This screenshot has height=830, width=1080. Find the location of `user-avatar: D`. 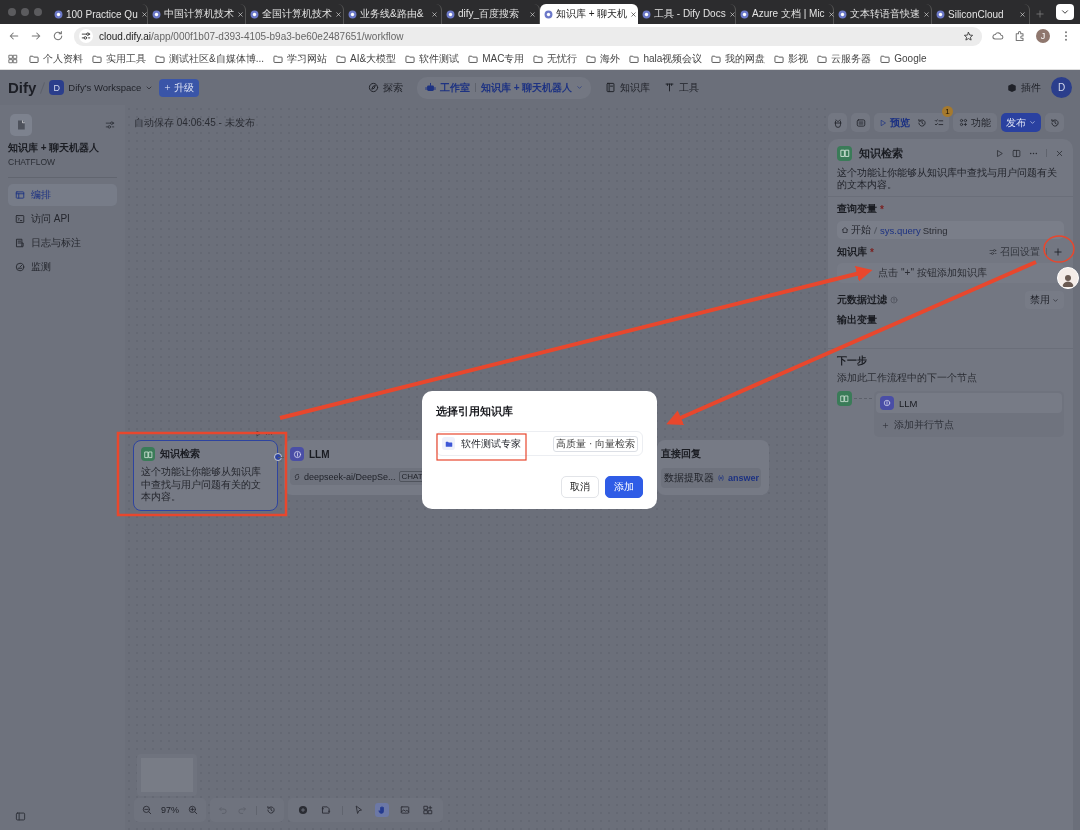

user-avatar: D is located at coordinates (1061, 87).